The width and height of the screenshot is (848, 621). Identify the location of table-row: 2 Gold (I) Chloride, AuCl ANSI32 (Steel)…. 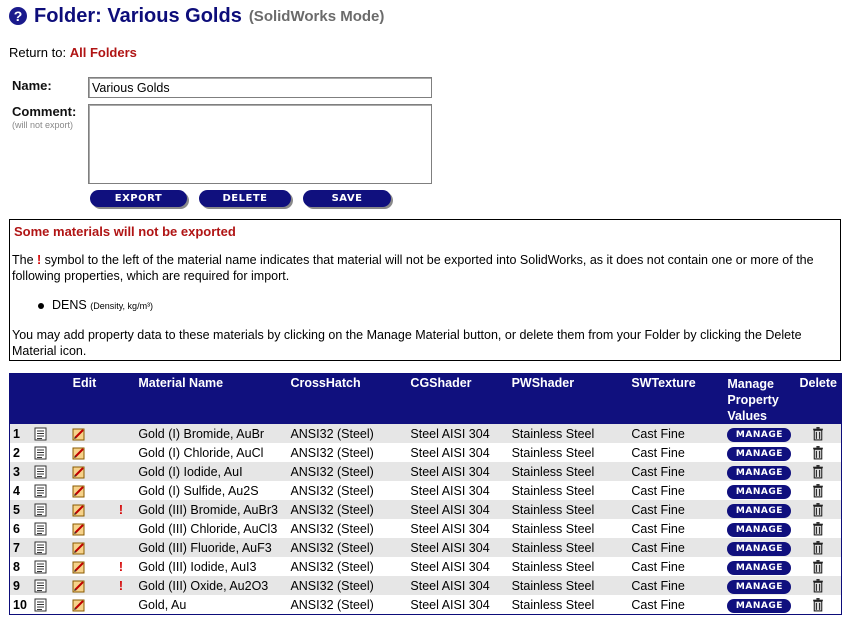
(425, 452).